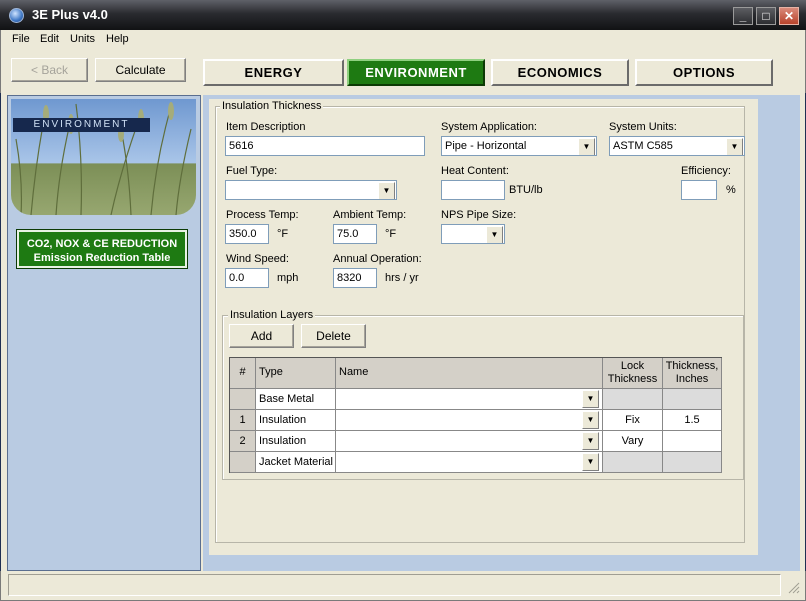 This screenshot has width=806, height=601. What do you see at coordinates (377, 259) in the screenshot?
I see `annual-operation-label: Annual Operation:` at bounding box center [377, 259].